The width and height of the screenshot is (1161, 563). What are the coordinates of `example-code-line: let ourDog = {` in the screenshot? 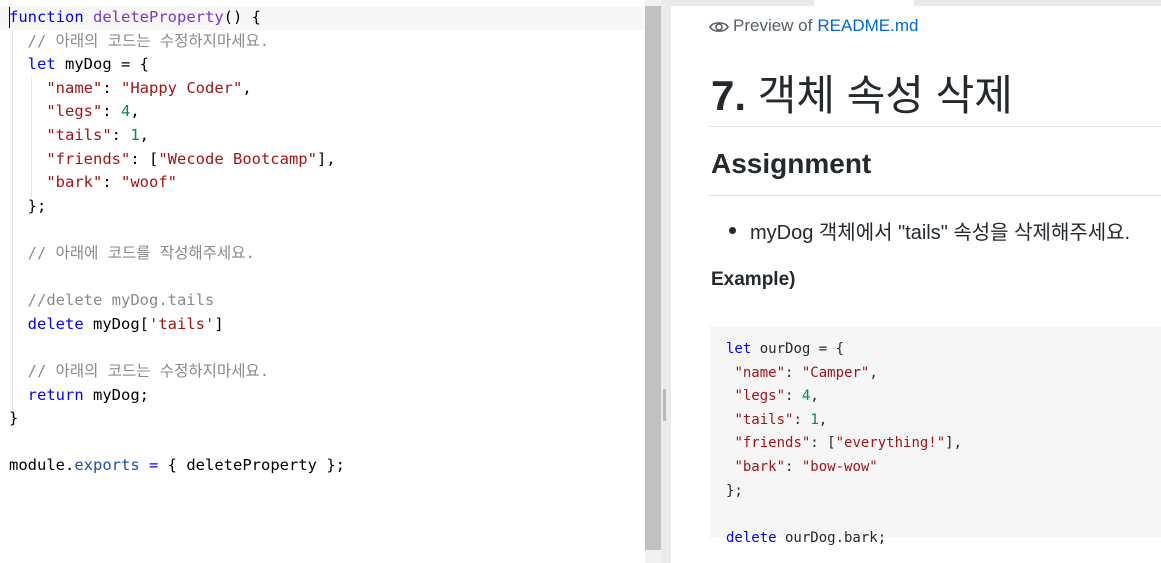 It's located at (844, 350).